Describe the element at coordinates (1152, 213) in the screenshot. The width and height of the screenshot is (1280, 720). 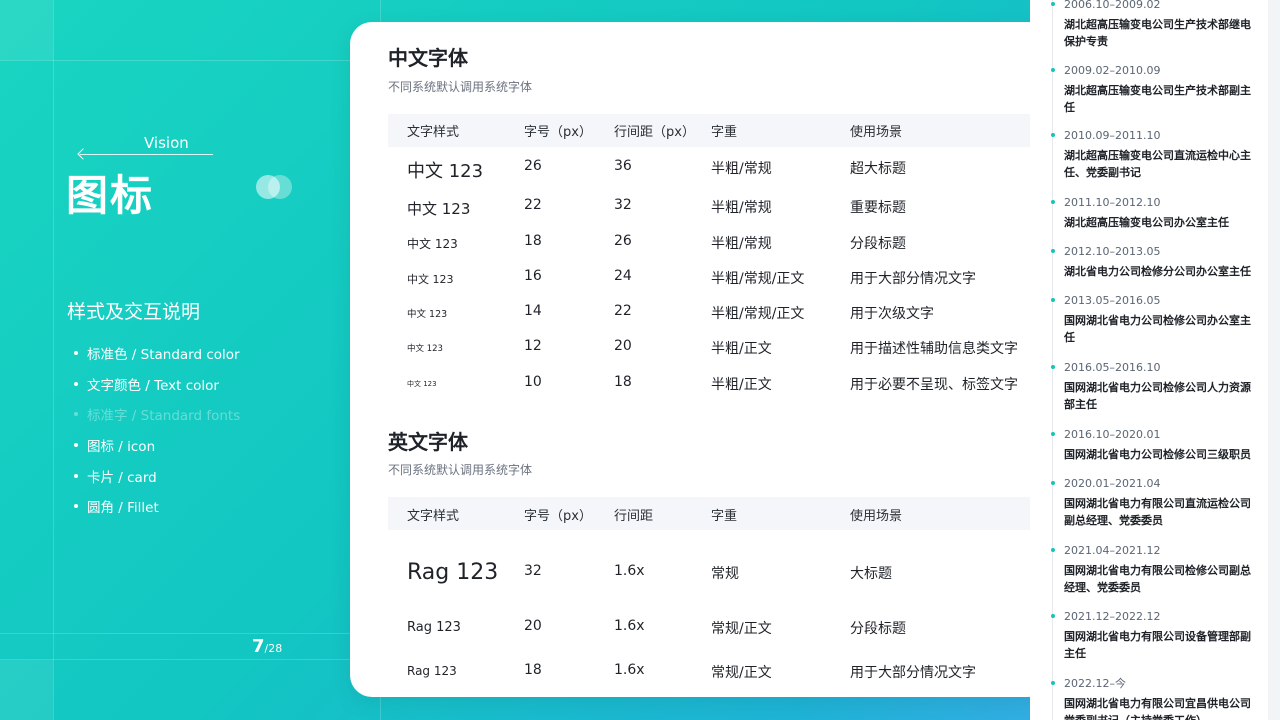
I see `timeline-item: 2011.10–2012.10 湖北超高压输变电公司办公室主任` at that location.